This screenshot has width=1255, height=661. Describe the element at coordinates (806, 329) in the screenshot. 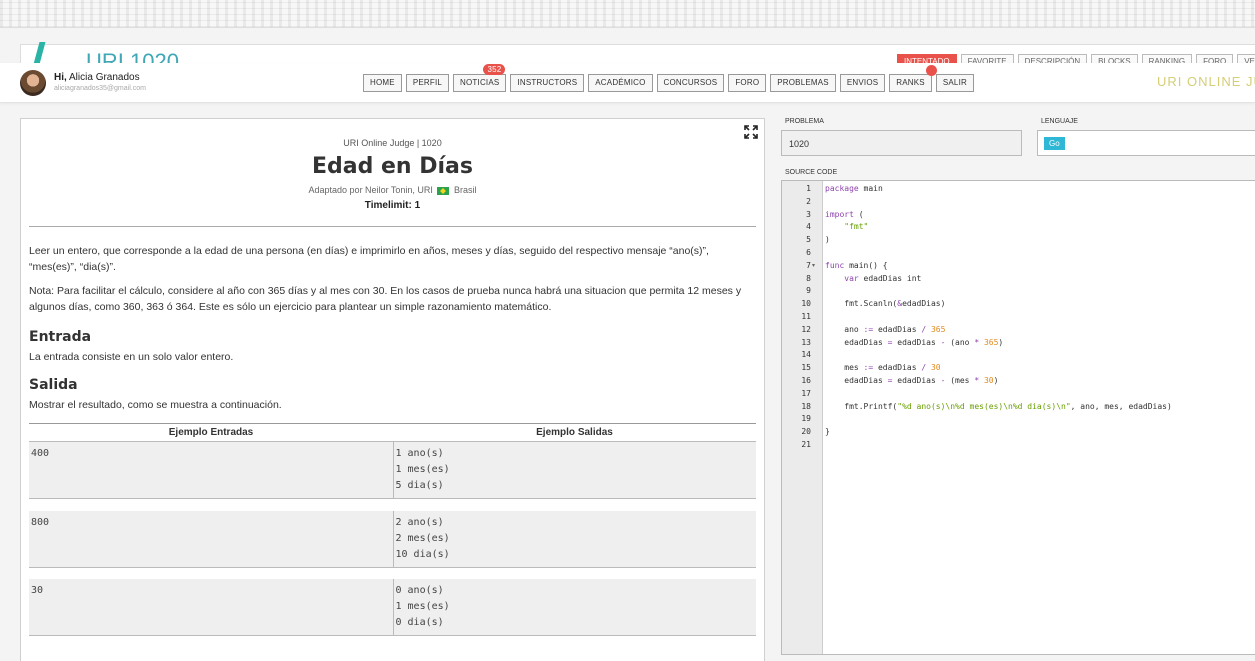

I see `line-number: 12` at that location.